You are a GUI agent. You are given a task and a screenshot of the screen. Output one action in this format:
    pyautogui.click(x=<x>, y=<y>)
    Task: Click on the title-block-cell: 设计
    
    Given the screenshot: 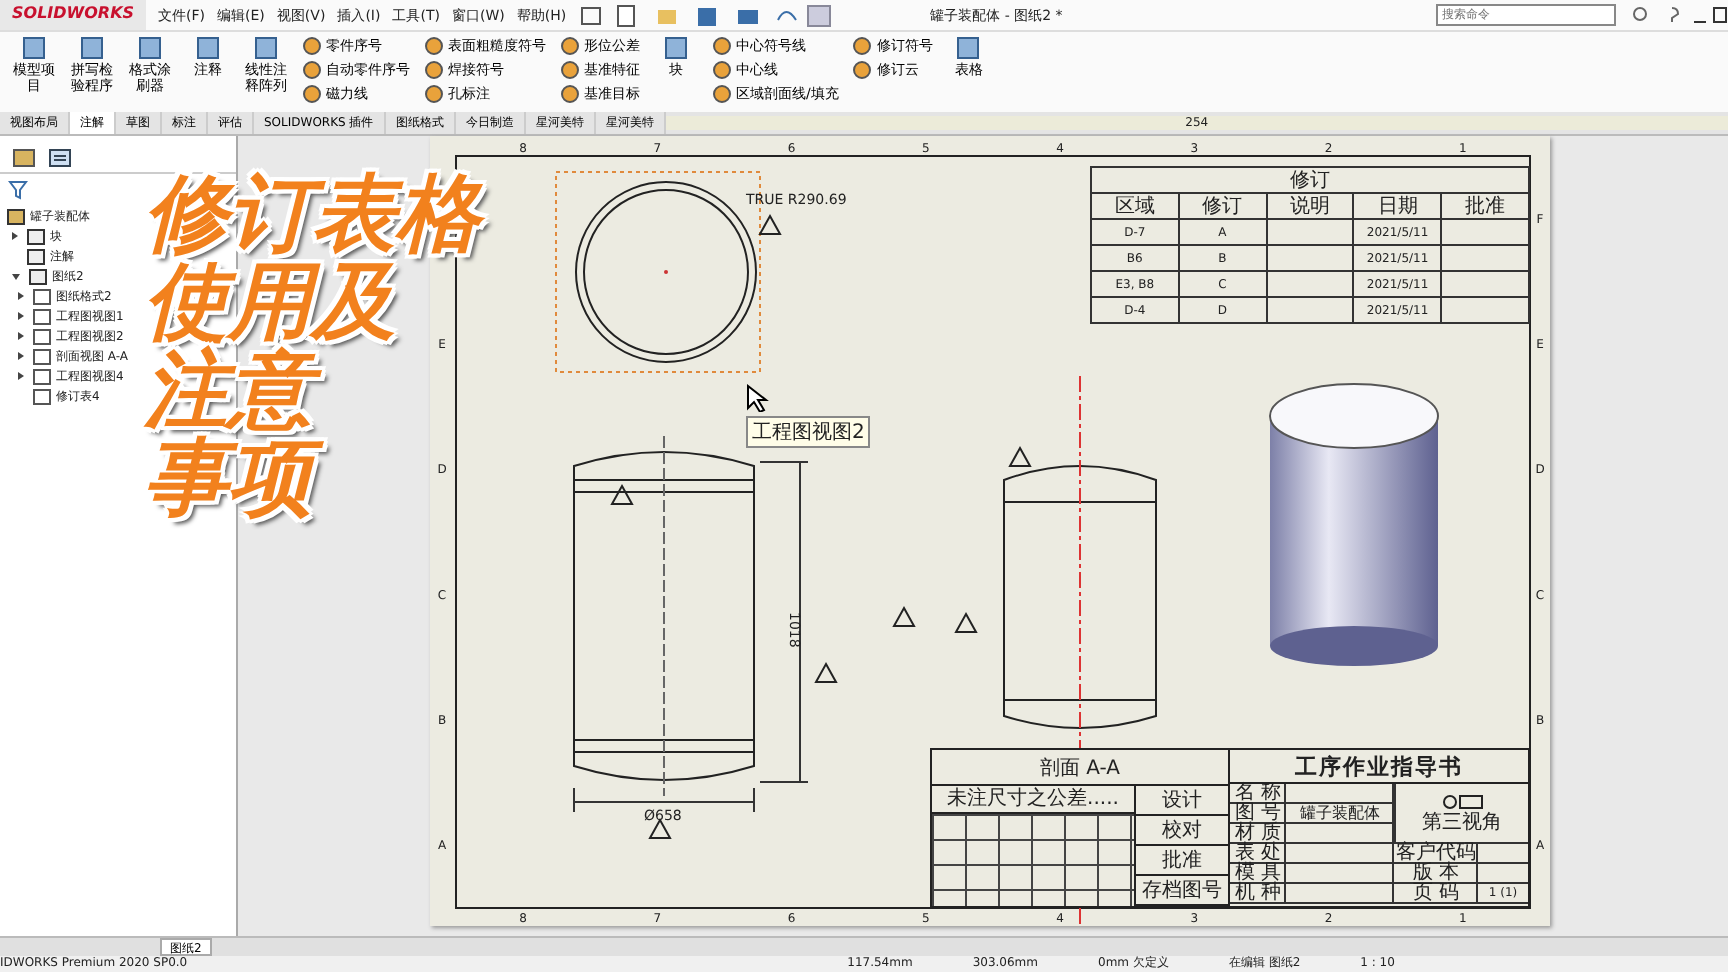 What is the action you would take?
    pyautogui.click(x=1182, y=801)
    